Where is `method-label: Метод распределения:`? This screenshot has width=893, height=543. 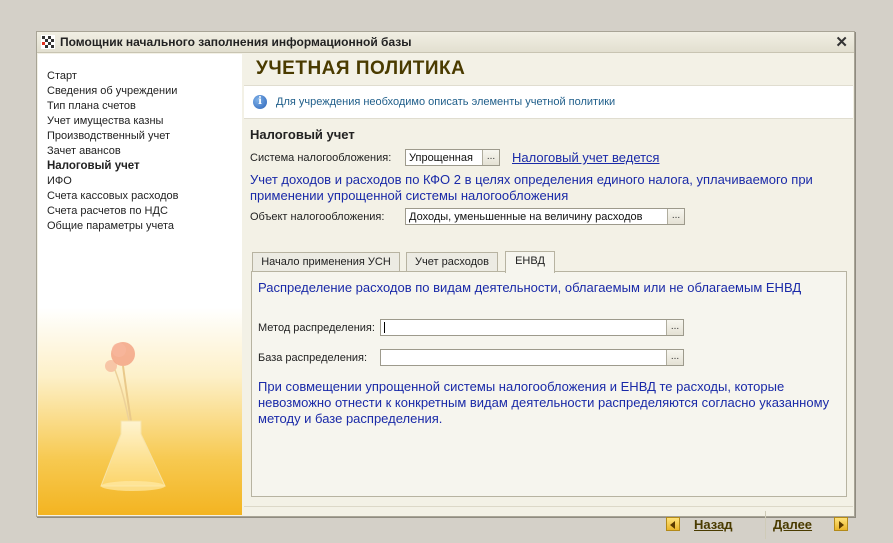
method-label: Метод распределения: is located at coordinates (316, 328).